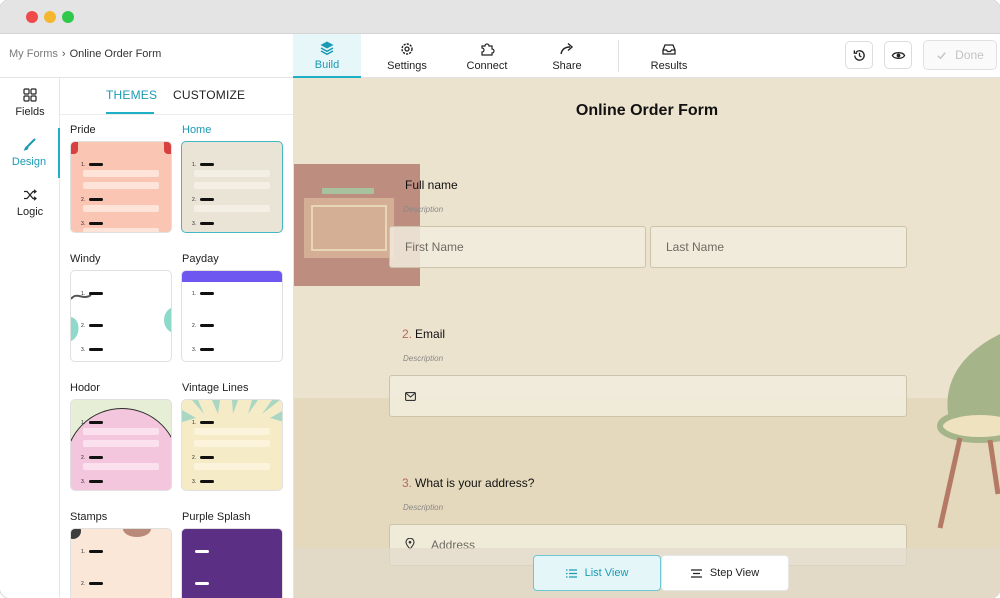  What do you see at coordinates (85, 388) in the screenshot?
I see `theme-name-hodor: Hodor` at bounding box center [85, 388].